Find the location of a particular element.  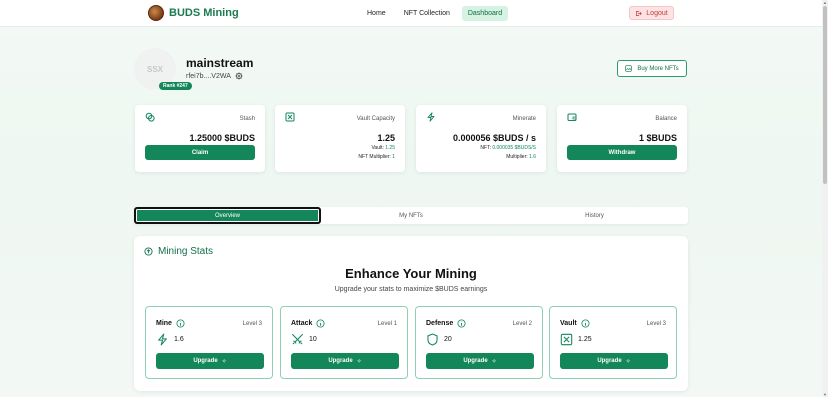

wallet-icon is located at coordinates (572, 117).